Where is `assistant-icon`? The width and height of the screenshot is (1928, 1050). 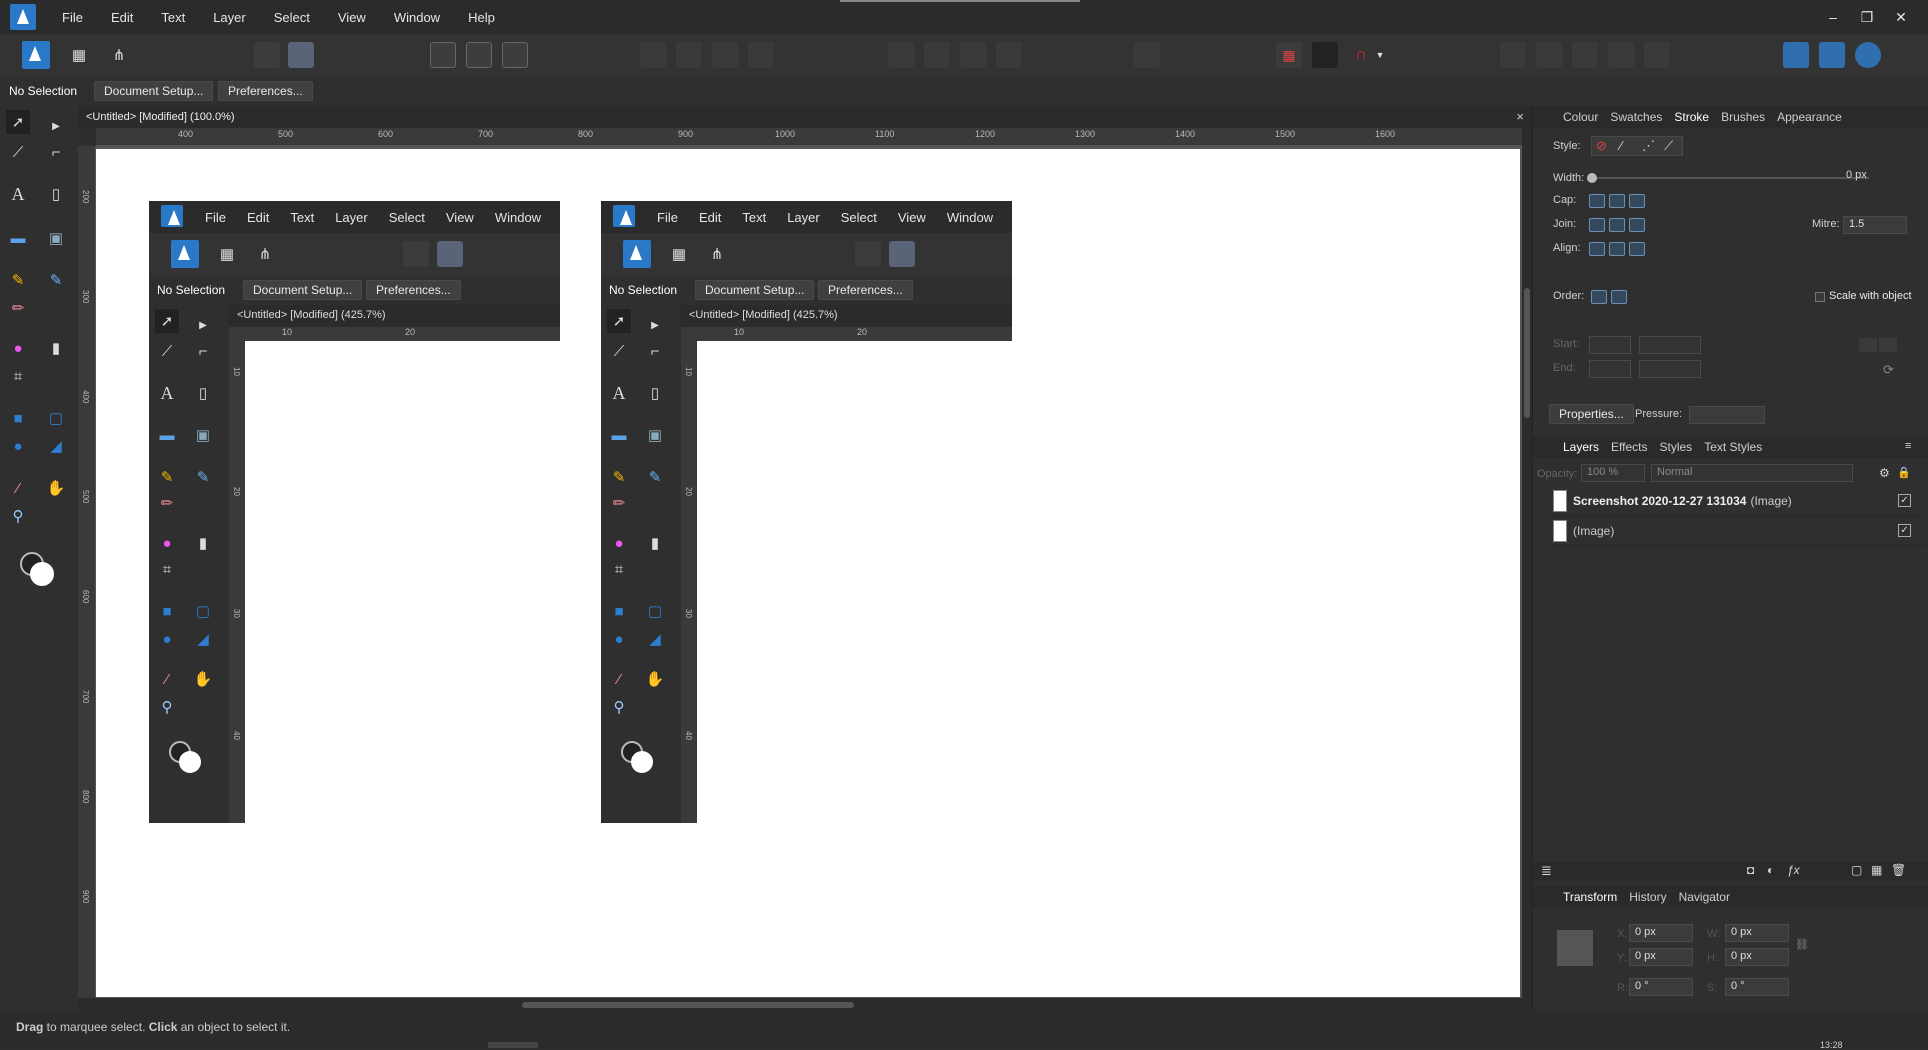
assistant-icon is located at coordinates (1796, 55).